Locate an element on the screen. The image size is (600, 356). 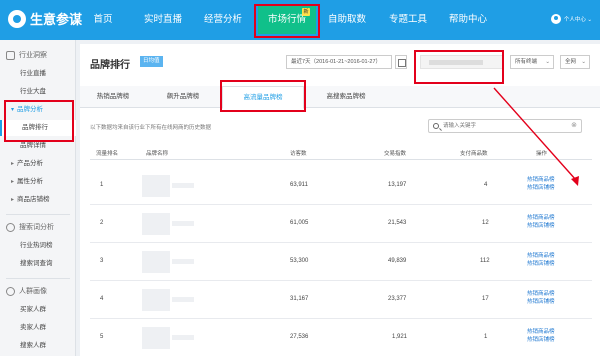
table-row: 1 63,911 13,197 4 热销商品榜 热销店铺榜 is located at coordinates (341, 186).